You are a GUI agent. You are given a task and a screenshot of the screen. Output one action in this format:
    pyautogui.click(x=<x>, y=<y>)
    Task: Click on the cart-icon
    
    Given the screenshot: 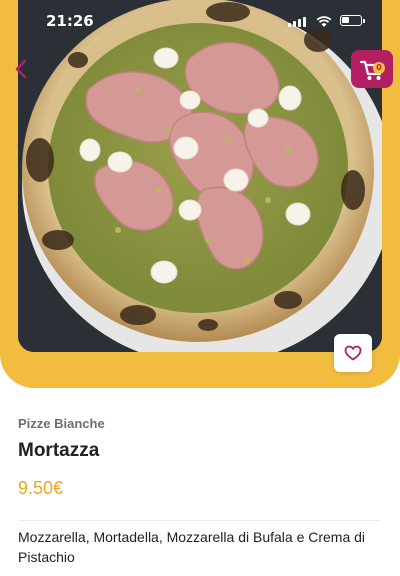 What is the action you would take?
    pyautogui.click(x=372, y=70)
    